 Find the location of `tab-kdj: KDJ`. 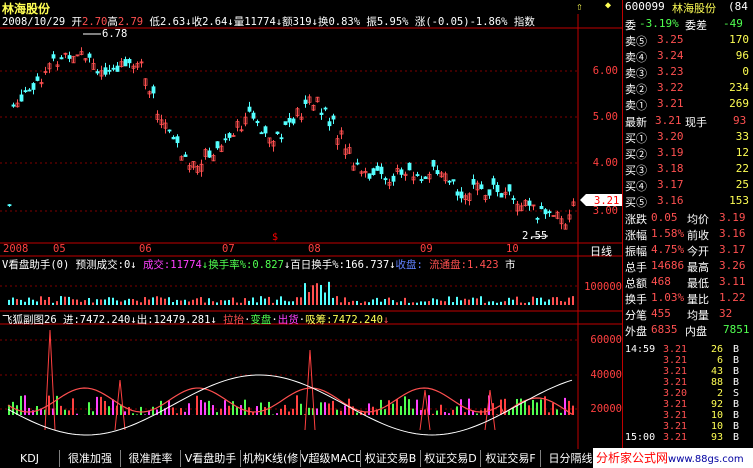

tab-kdj: KDJ is located at coordinates (30, 458).